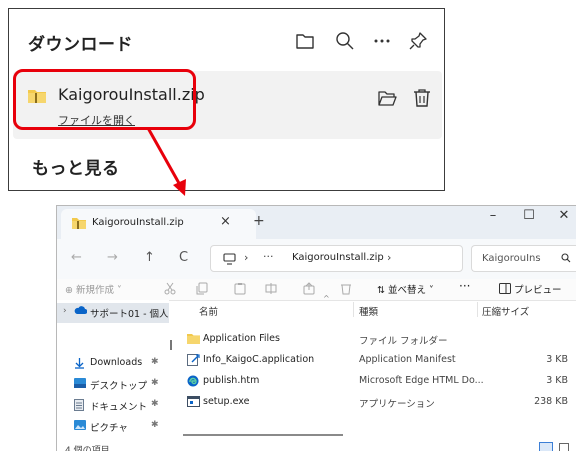  Describe the element at coordinates (76, 257) in the screenshot. I see `back-button: ←` at that location.